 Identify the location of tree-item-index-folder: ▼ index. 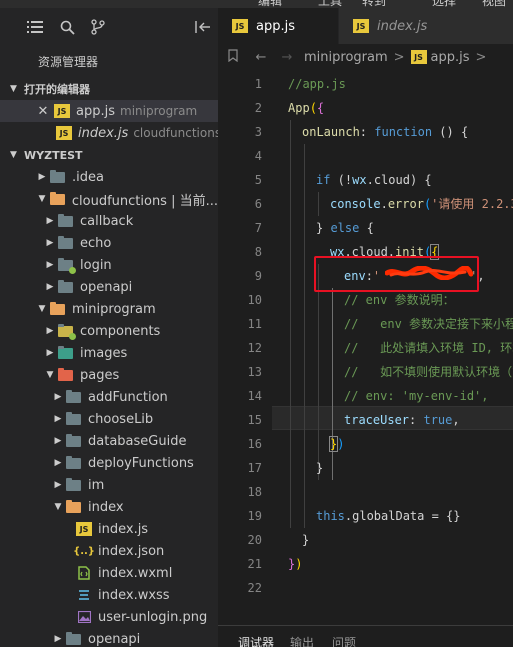
(109, 507).